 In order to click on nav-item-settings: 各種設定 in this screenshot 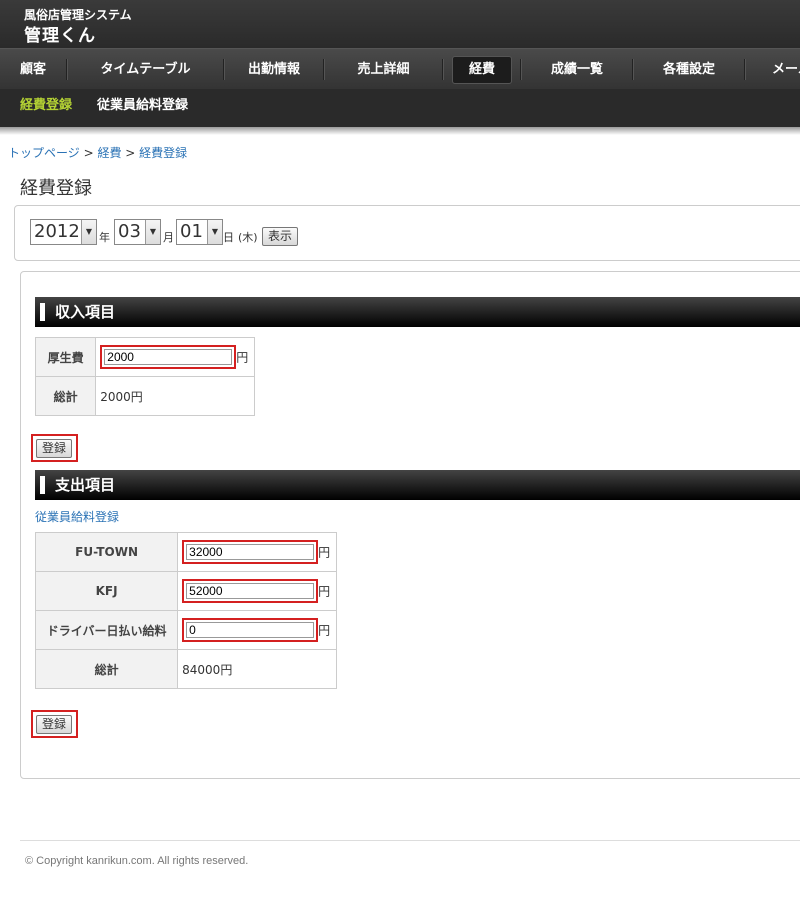, I will do `click(689, 69)`.